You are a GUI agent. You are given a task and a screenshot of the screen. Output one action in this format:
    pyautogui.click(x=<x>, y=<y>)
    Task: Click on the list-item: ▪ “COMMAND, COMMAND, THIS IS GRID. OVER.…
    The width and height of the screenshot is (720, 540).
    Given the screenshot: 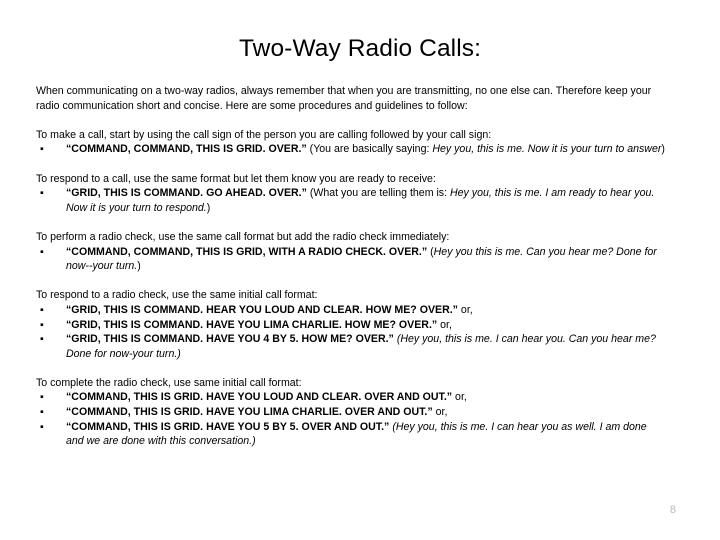 What is the action you would take?
    pyautogui.click(x=351, y=149)
    